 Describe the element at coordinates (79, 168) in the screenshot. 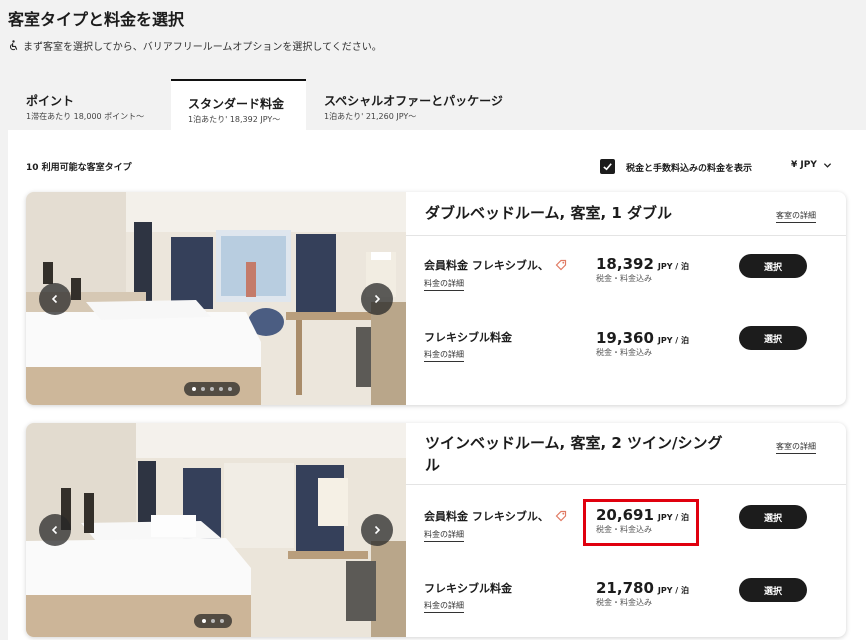

I see `available-rooms-count: 10 利用可能な客室タイプ` at that location.